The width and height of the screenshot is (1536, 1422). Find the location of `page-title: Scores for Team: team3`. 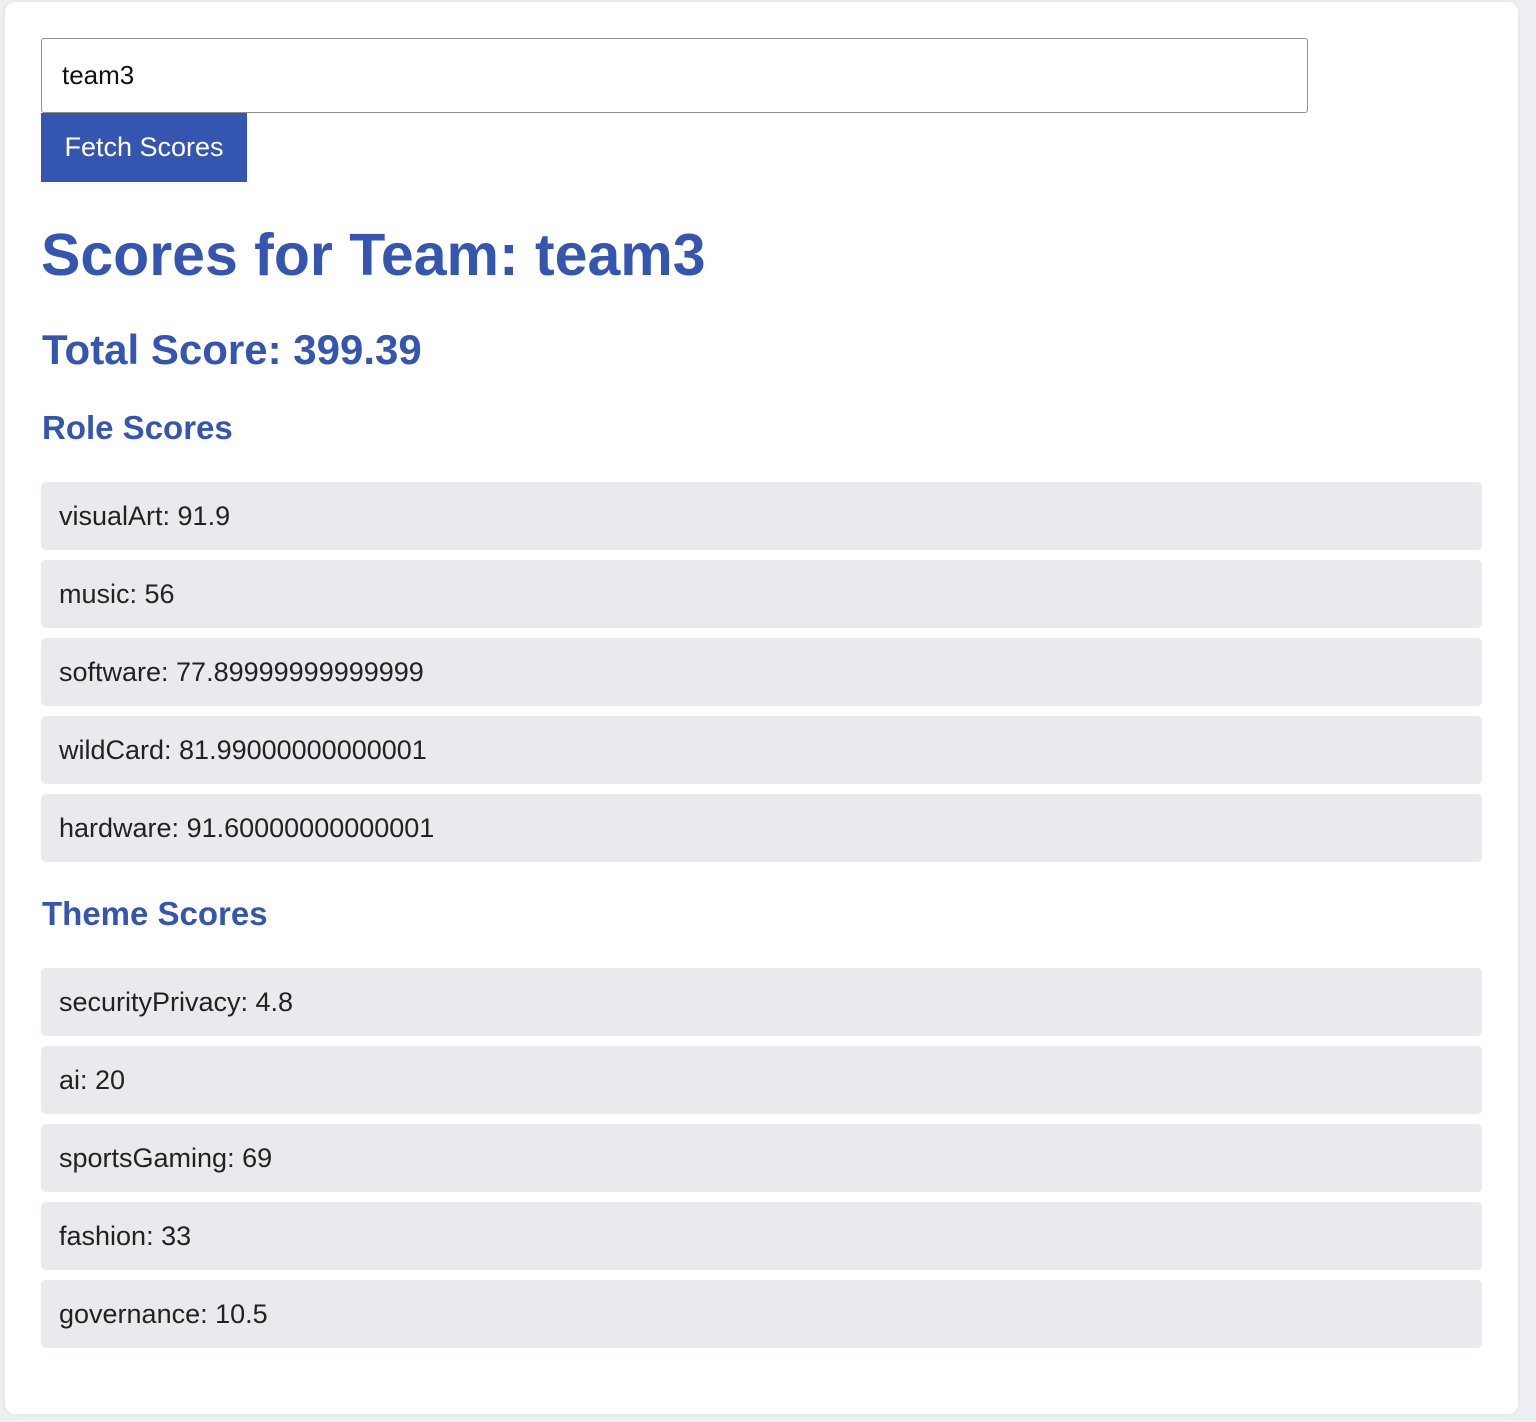

page-title: Scores for Team: team3 is located at coordinates (373, 255).